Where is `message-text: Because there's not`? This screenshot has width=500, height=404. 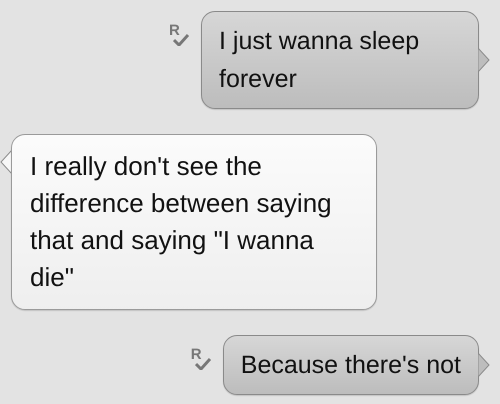 message-text: Because there's not is located at coordinates (350, 365).